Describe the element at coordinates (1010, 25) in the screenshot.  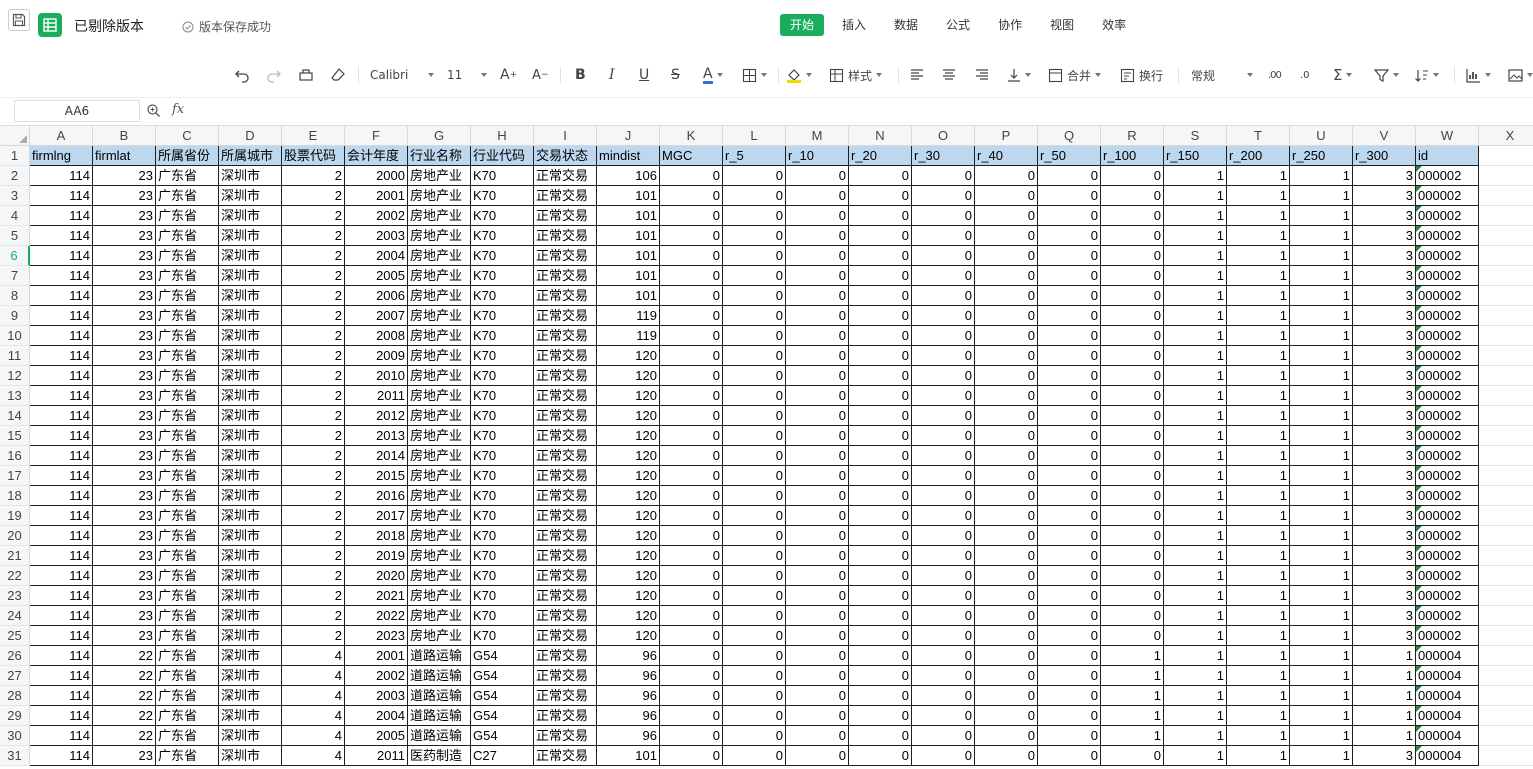
I see `tab-4: 协作` at that location.